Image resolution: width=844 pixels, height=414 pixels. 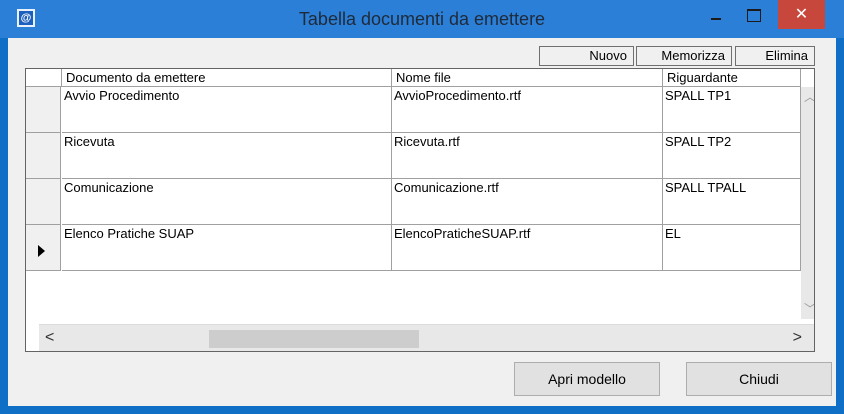 What do you see at coordinates (797, 338) in the screenshot?
I see `scroll-right-arrow-icon: >` at bounding box center [797, 338].